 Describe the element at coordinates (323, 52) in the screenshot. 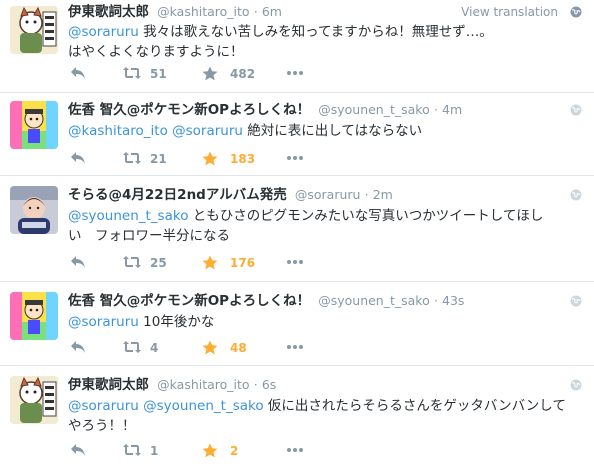

I see `tweet-text-line: はやくよくなりますように！` at that location.